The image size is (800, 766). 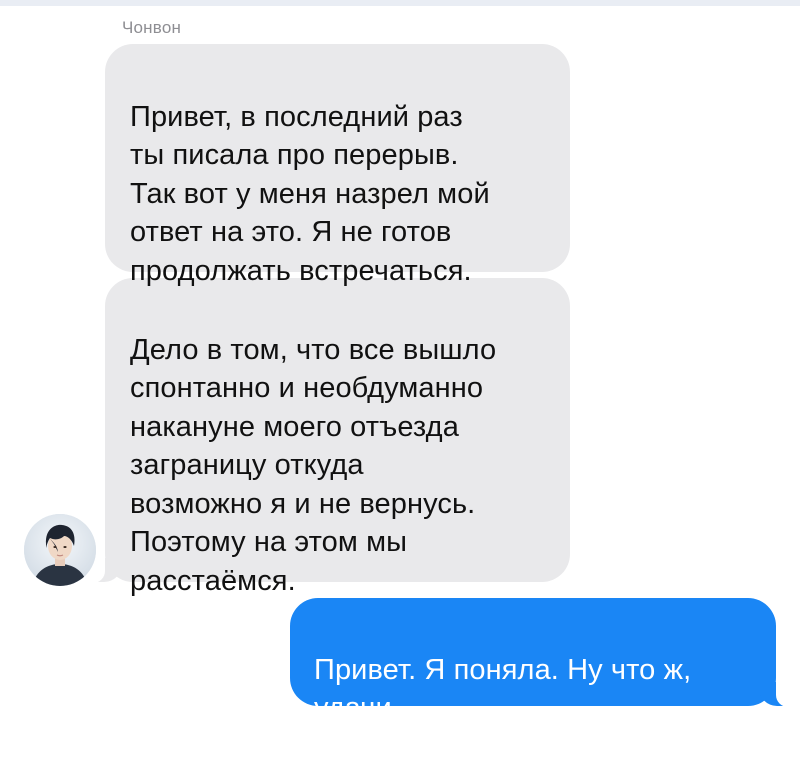 What do you see at coordinates (503, 689) in the screenshot?
I see `message-text: Привет. Я поняла. Ну что ж, удачи.` at bounding box center [503, 689].